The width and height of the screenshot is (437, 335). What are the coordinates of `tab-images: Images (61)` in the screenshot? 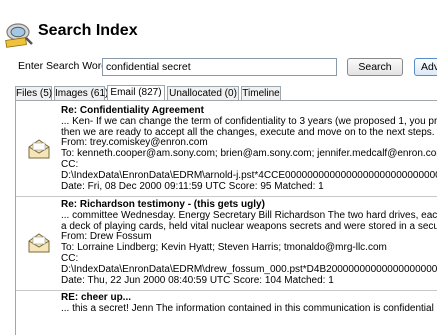 It's located at (81, 93).